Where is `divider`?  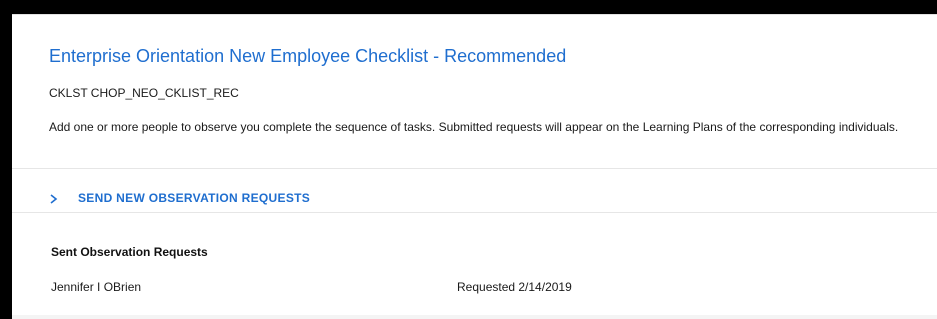
divider is located at coordinates (474, 168).